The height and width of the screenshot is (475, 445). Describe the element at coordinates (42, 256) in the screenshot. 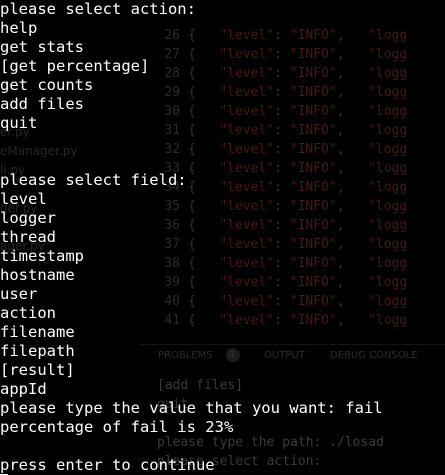

I see `terminal-line: timestamp` at that location.